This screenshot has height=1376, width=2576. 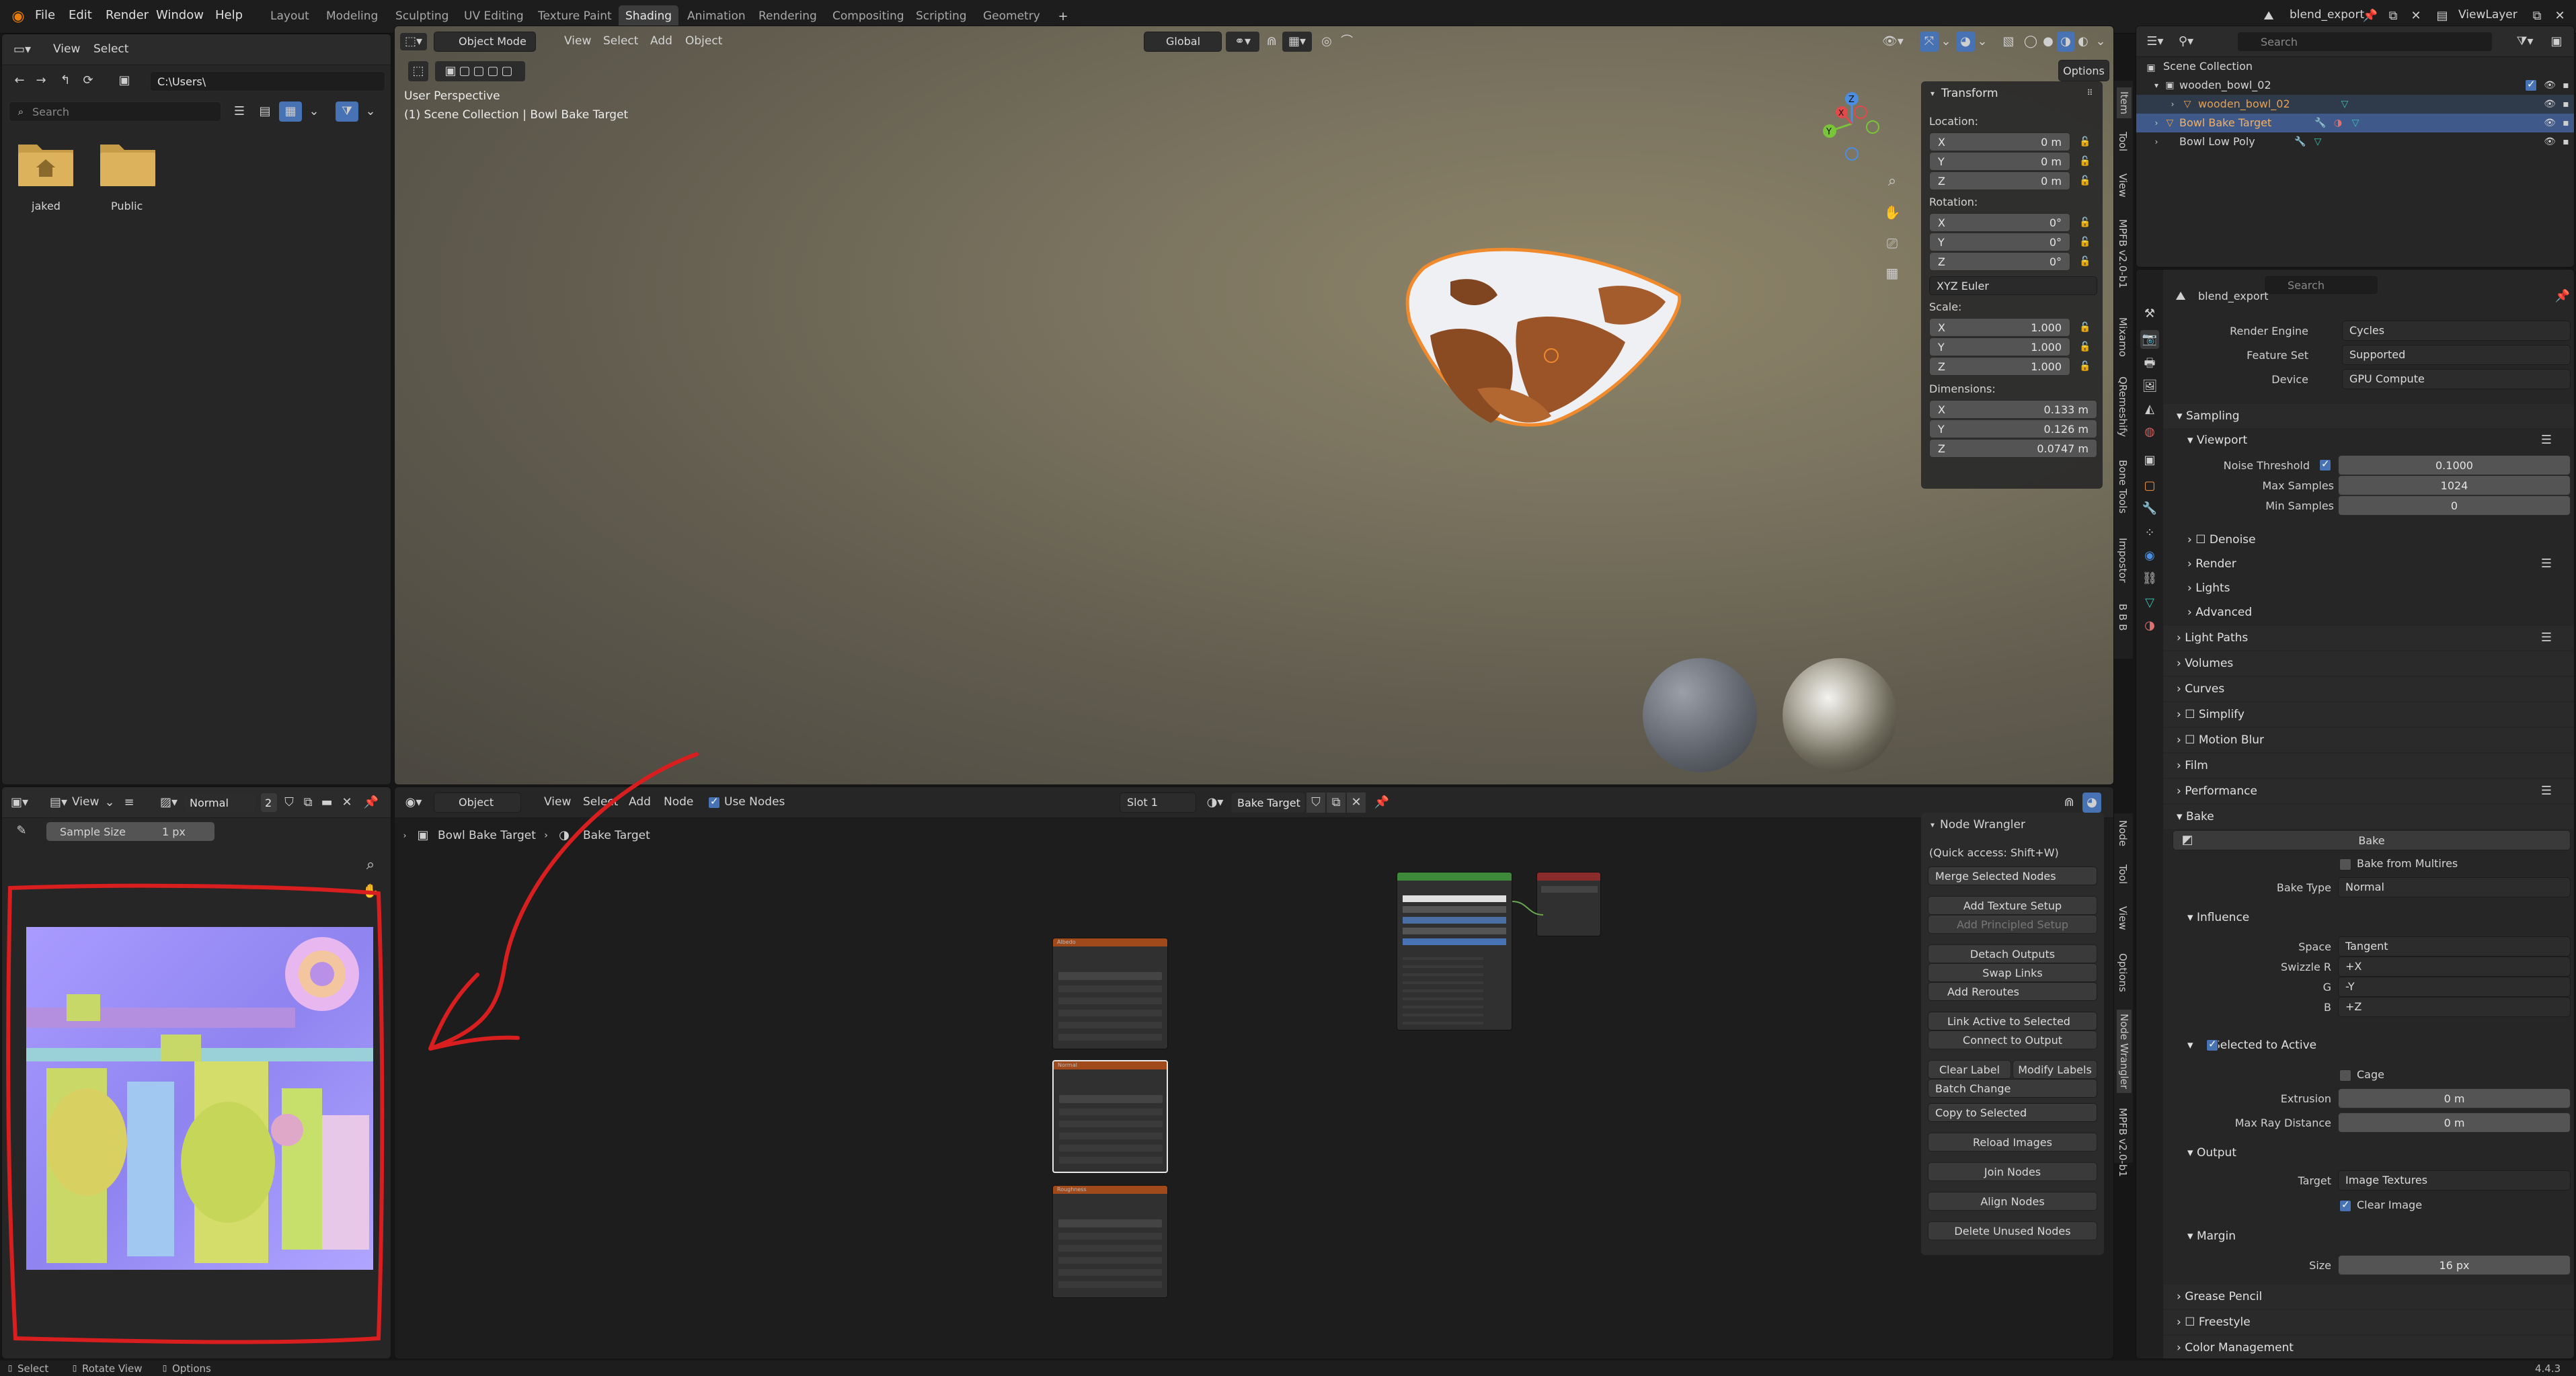 I want to click on tab-modeling: Modeling, so click(x=352, y=16).